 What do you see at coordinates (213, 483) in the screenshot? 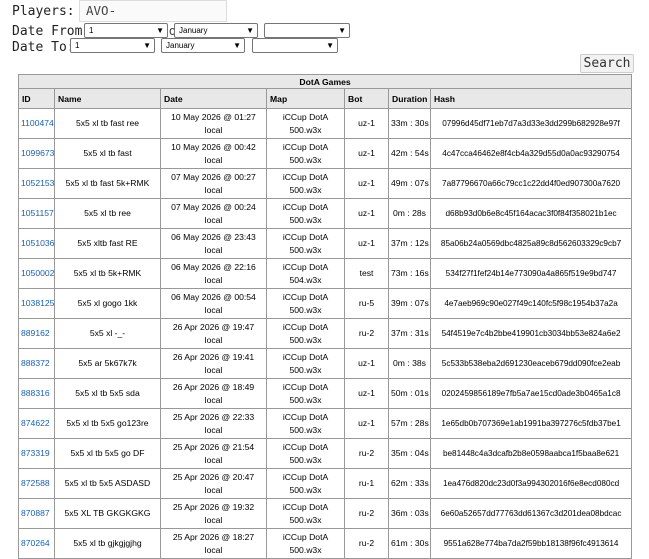
I see `game-date: 25 Apr 2026 @ 20:47 local` at bounding box center [213, 483].